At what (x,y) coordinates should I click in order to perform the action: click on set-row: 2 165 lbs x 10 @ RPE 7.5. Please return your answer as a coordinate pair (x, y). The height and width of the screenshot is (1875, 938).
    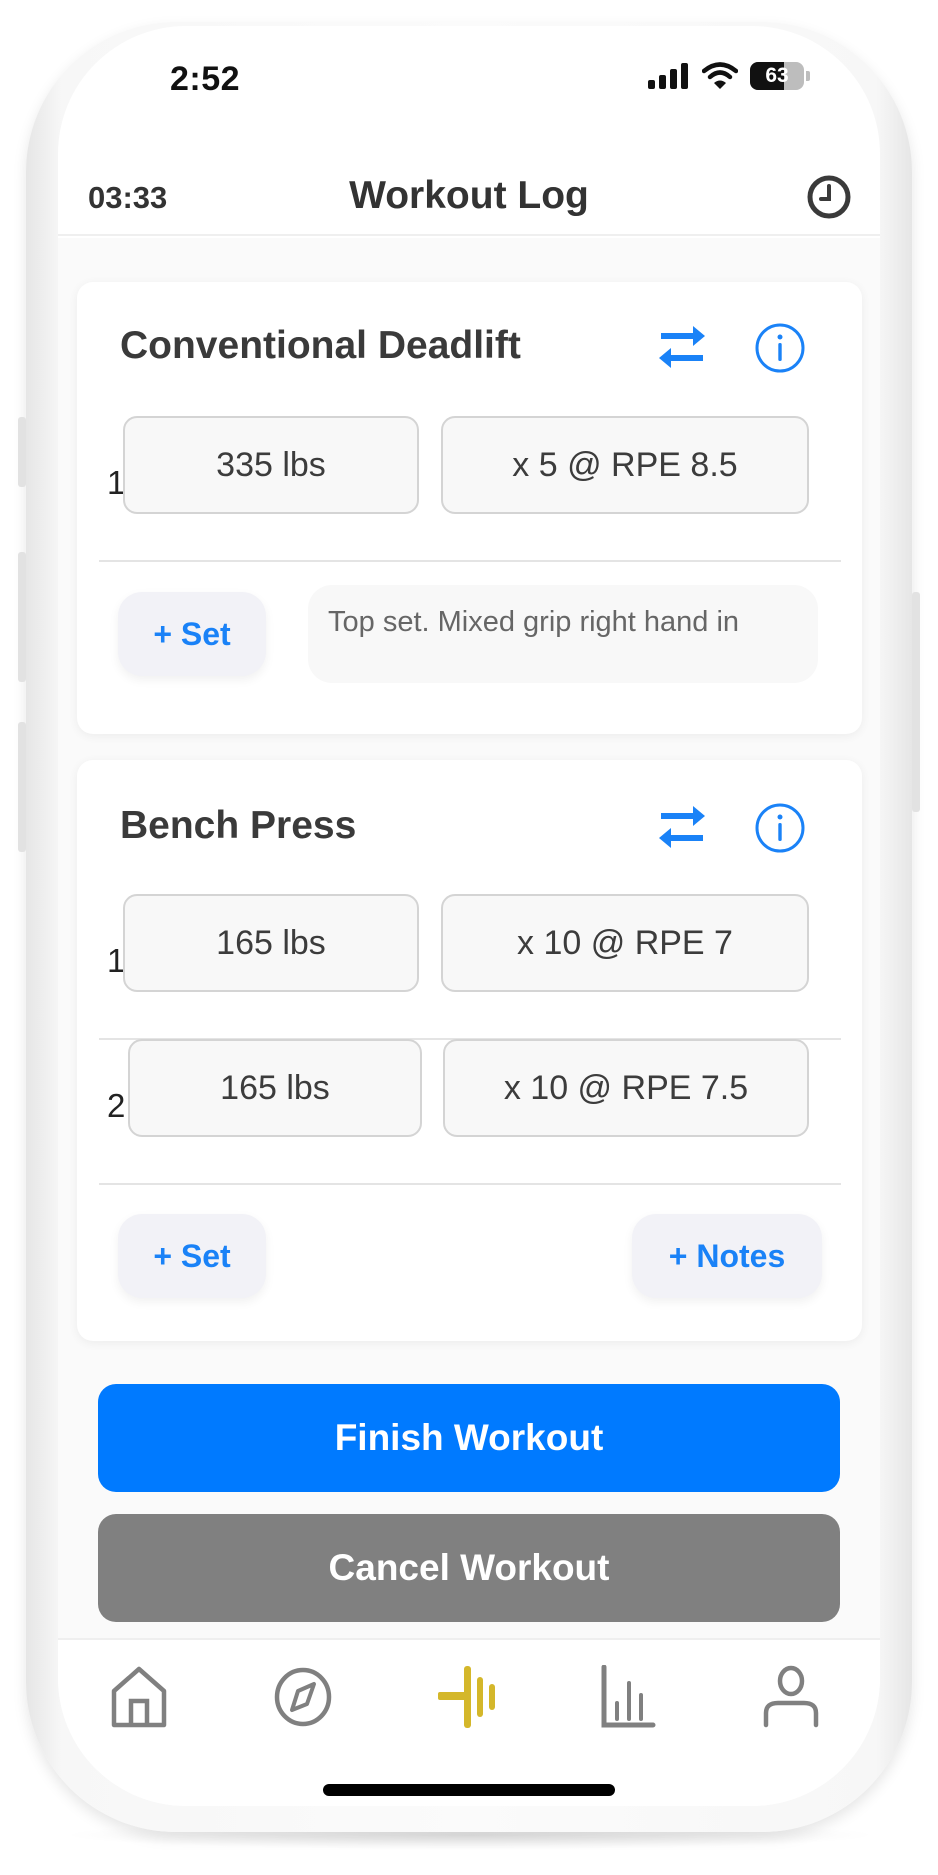
    Looking at the image, I should click on (470, 1112).